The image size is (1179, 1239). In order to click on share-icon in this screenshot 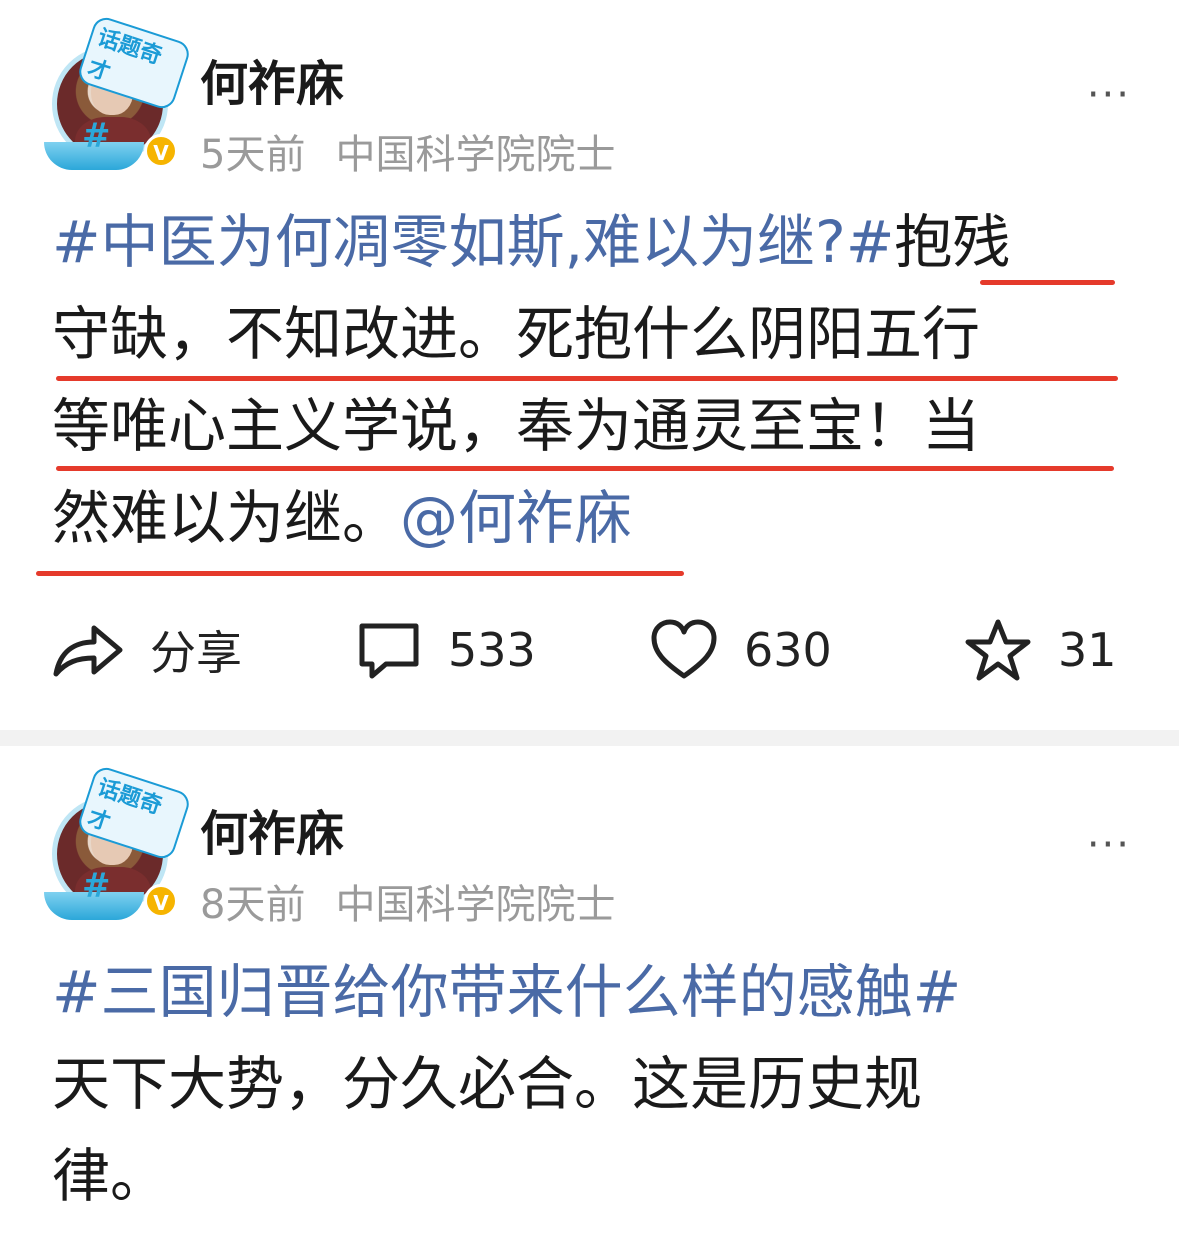, I will do `click(88, 651)`.